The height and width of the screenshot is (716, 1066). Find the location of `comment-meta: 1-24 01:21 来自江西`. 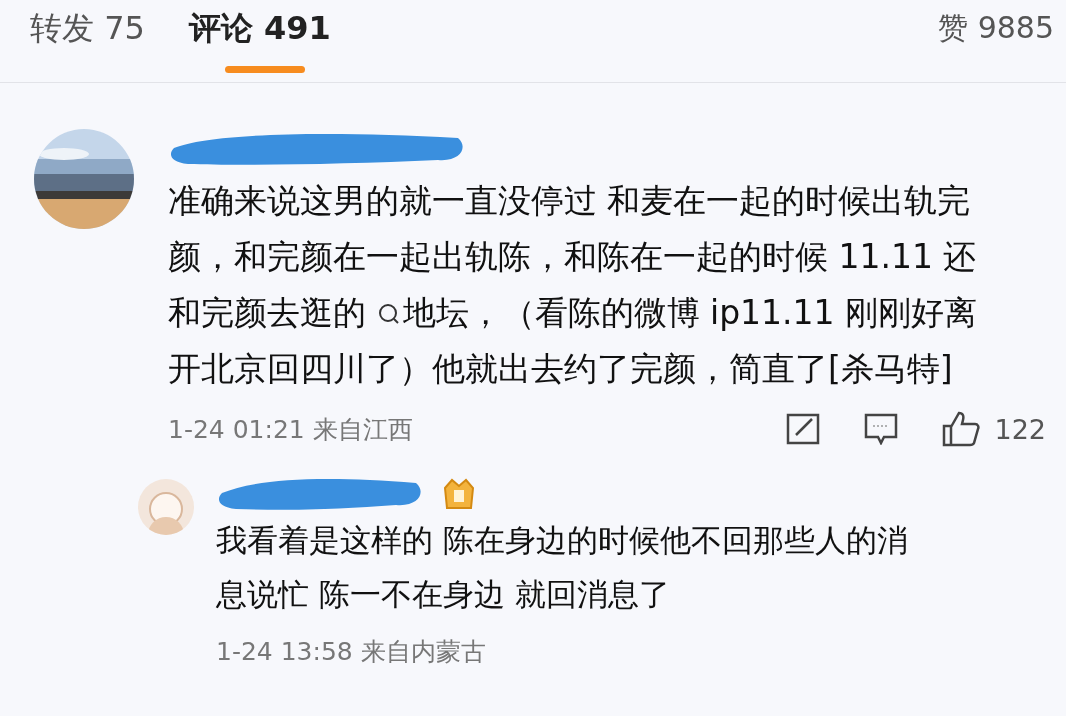

comment-meta: 1-24 01:21 来自江西 is located at coordinates (290, 429).